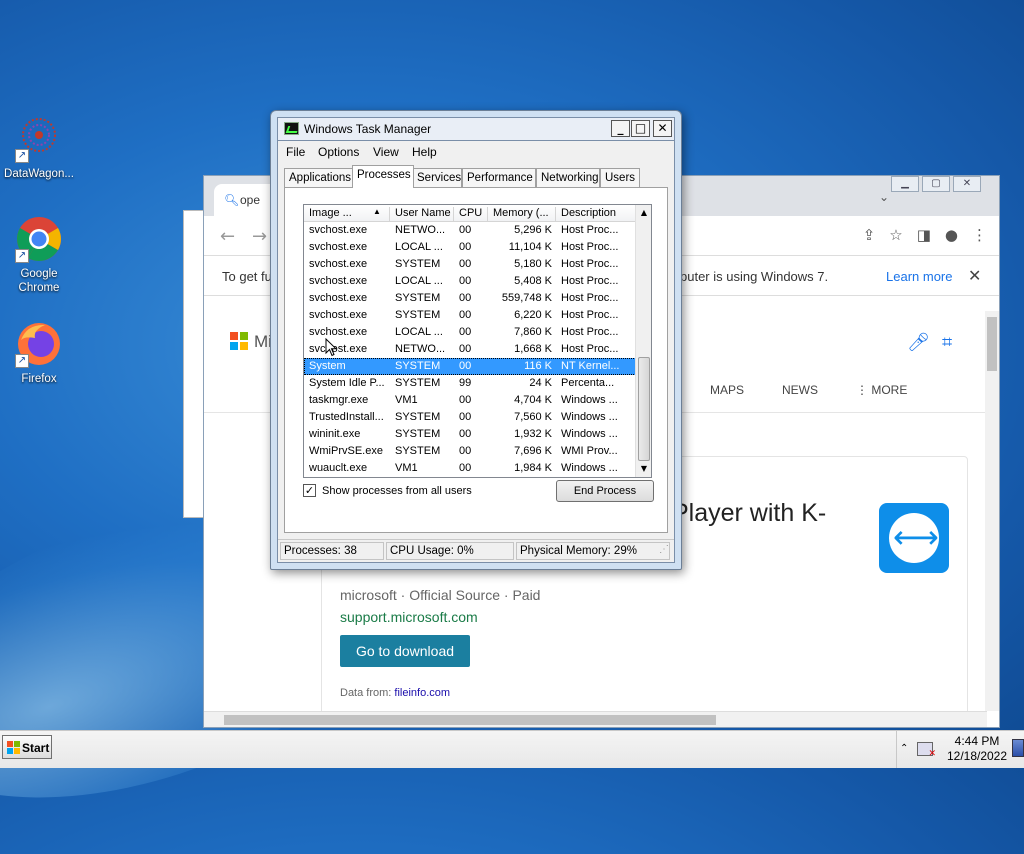 The image size is (1024, 854). Describe the element at coordinates (596, 214) in the screenshot. I see `column-description: Description` at that location.